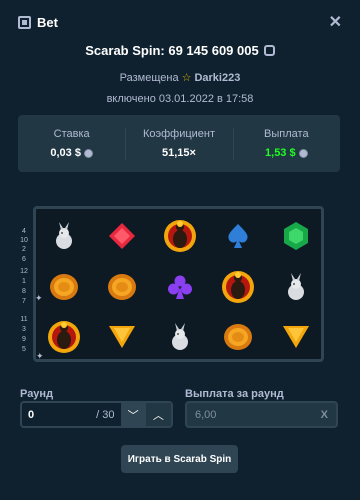 The height and width of the screenshot is (500, 360). Describe the element at coordinates (24, 240) in the screenshot. I see `payline-number: 10` at that location.